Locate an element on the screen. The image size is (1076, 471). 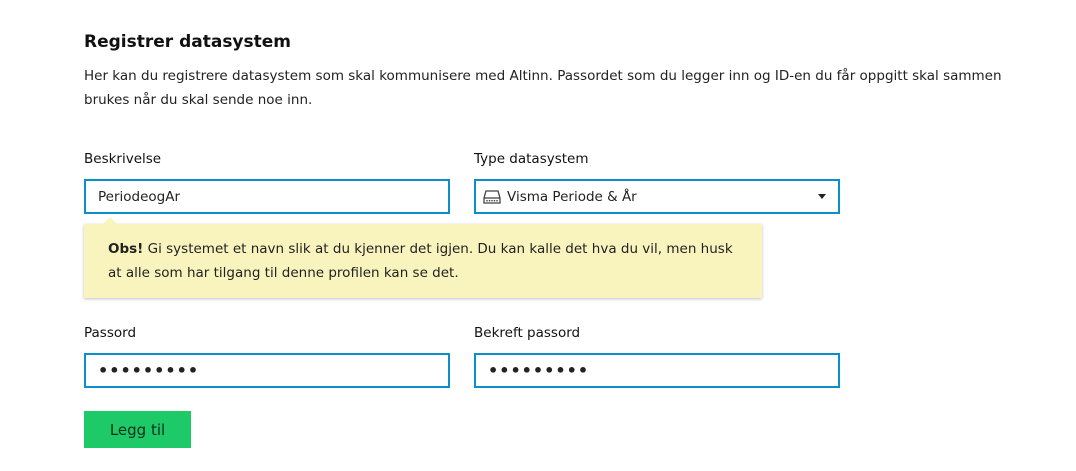
password-mask: ••••••••• is located at coordinates (149, 370).